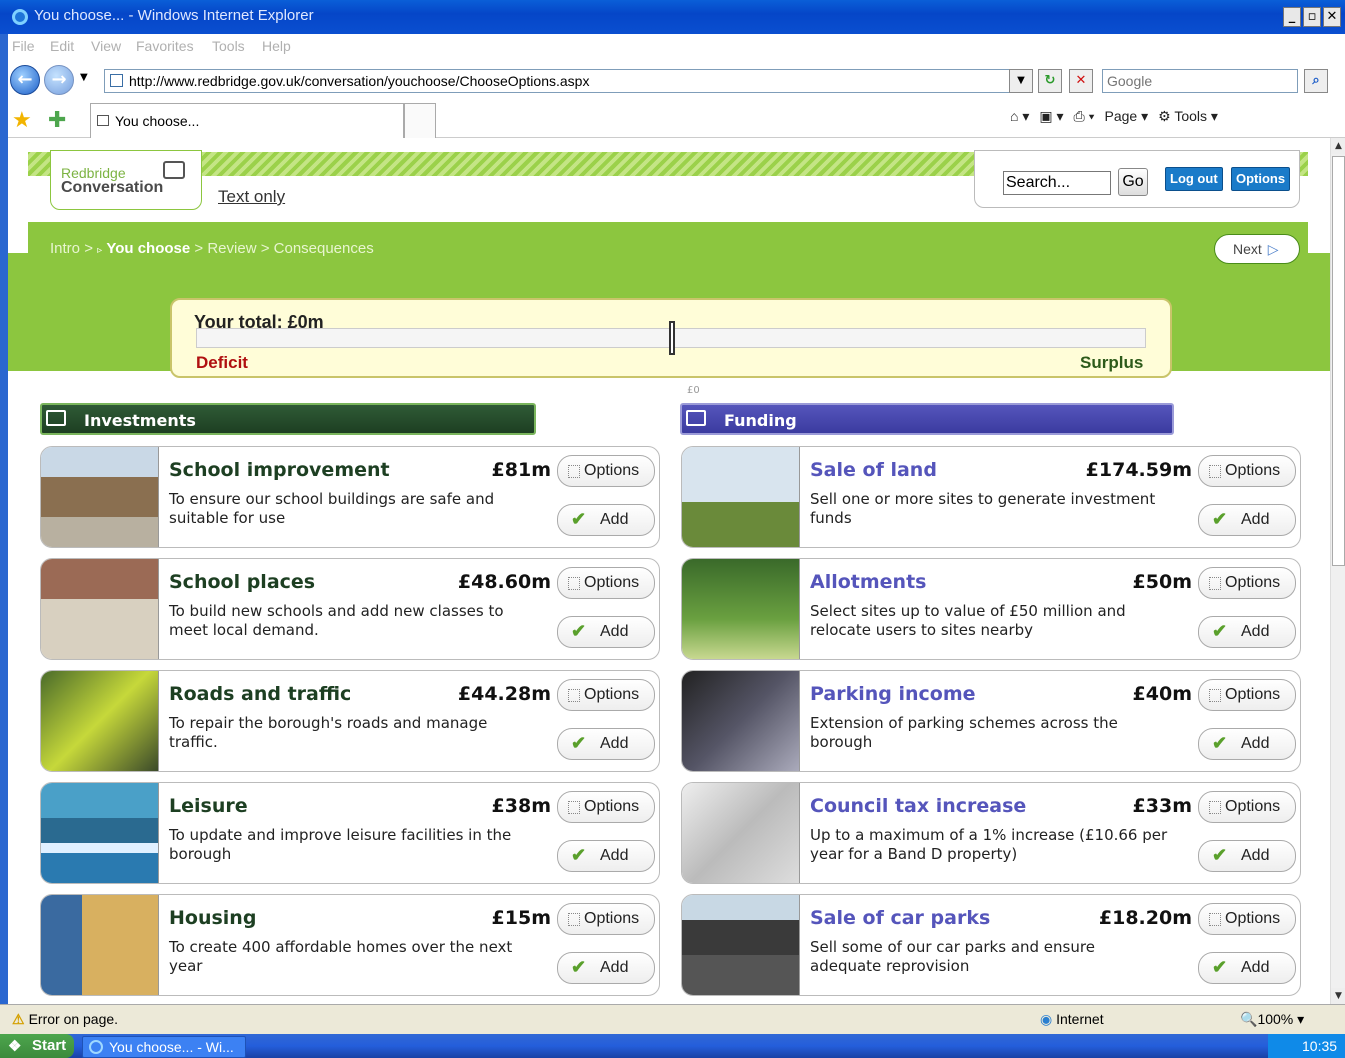 This screenshot has width=1345, height=1058. Describe the element at coordinates (18, 1019) in the screenshot. I see `warning-icon: ⚠` at that location.